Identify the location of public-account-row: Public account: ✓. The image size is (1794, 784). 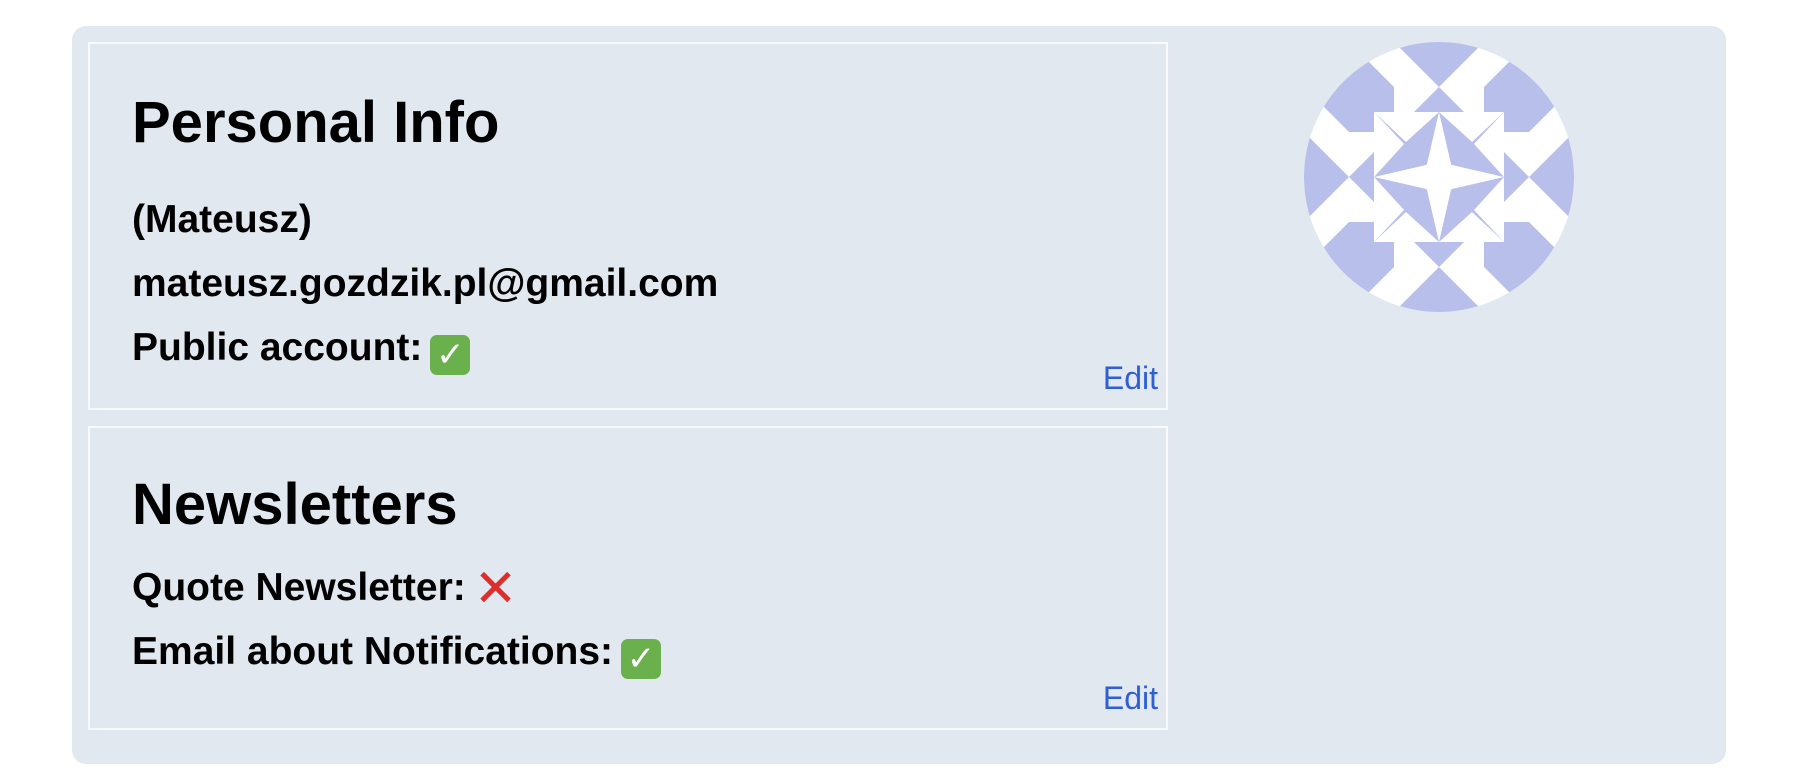
(301, 350).